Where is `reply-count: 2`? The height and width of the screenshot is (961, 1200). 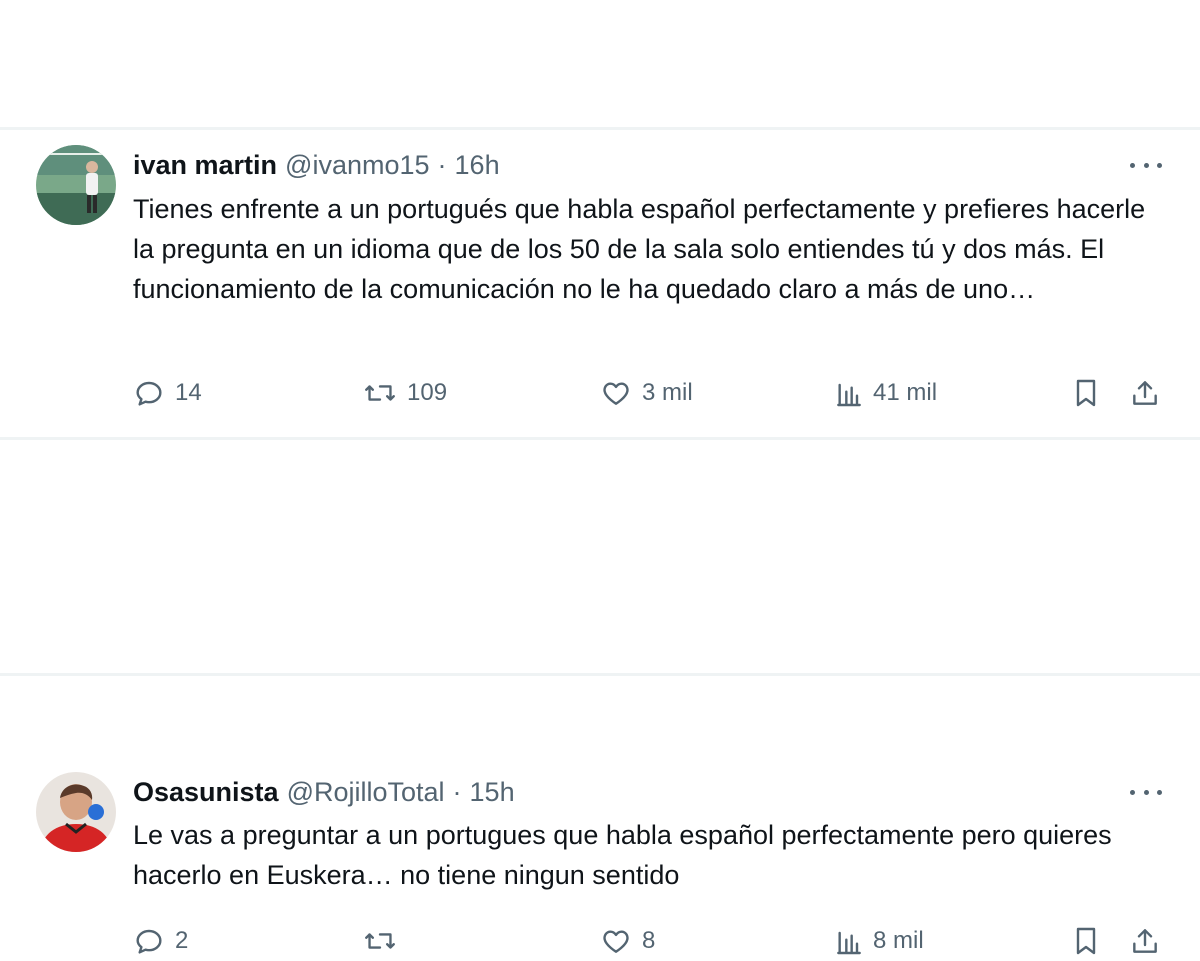
reply-count: 2 is located at coordinates (182, 940).